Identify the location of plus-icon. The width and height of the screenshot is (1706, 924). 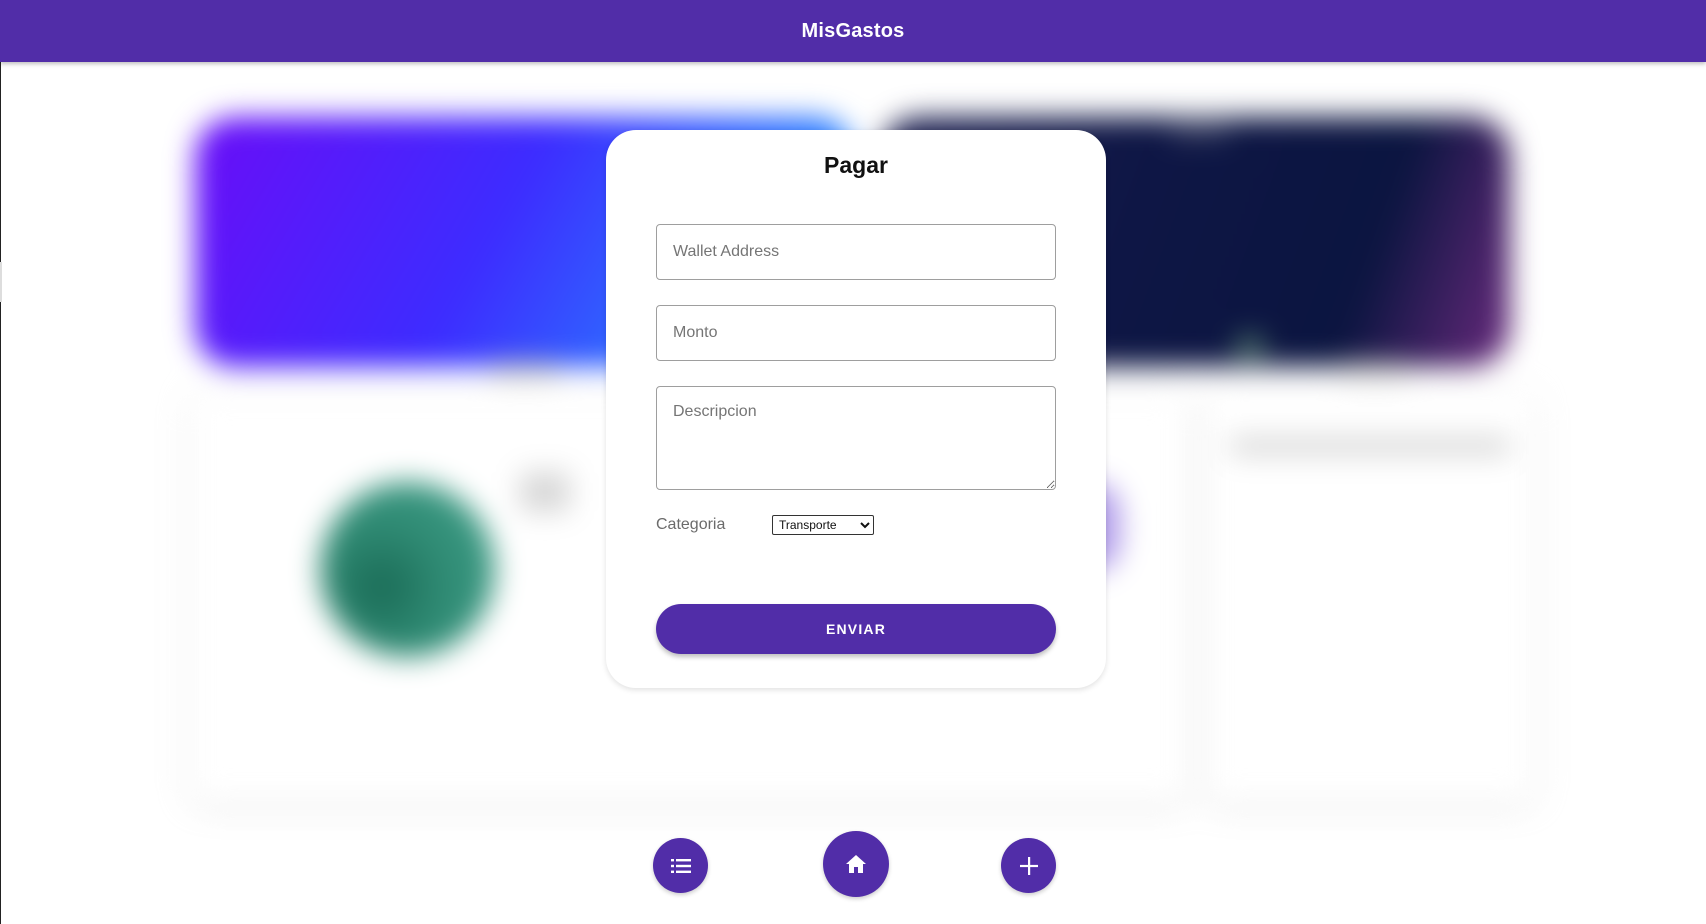
(1028, 865).